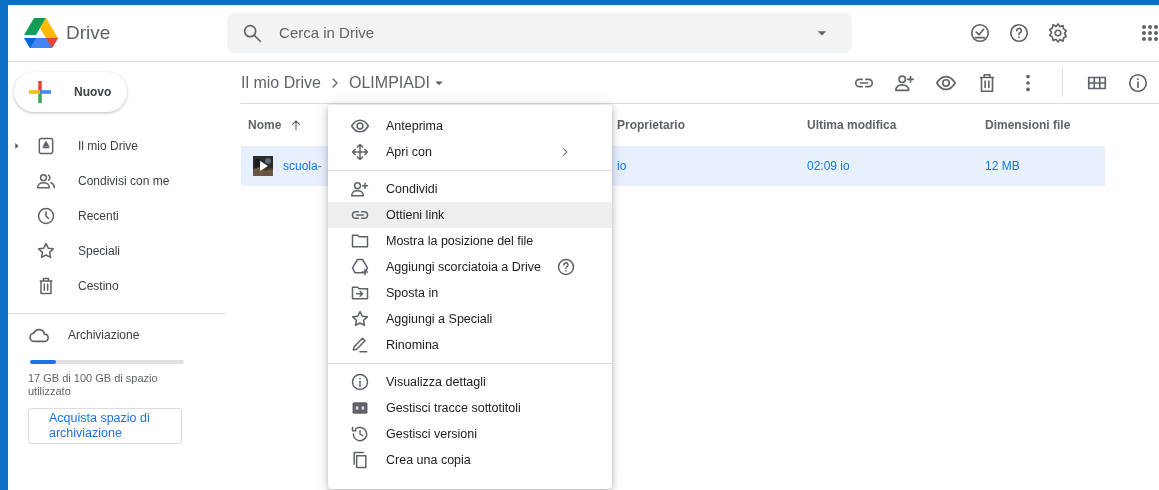  Describe the element at coordinates (70, 92) in the screenshot. I see `new-button: Nuovo` at that location.